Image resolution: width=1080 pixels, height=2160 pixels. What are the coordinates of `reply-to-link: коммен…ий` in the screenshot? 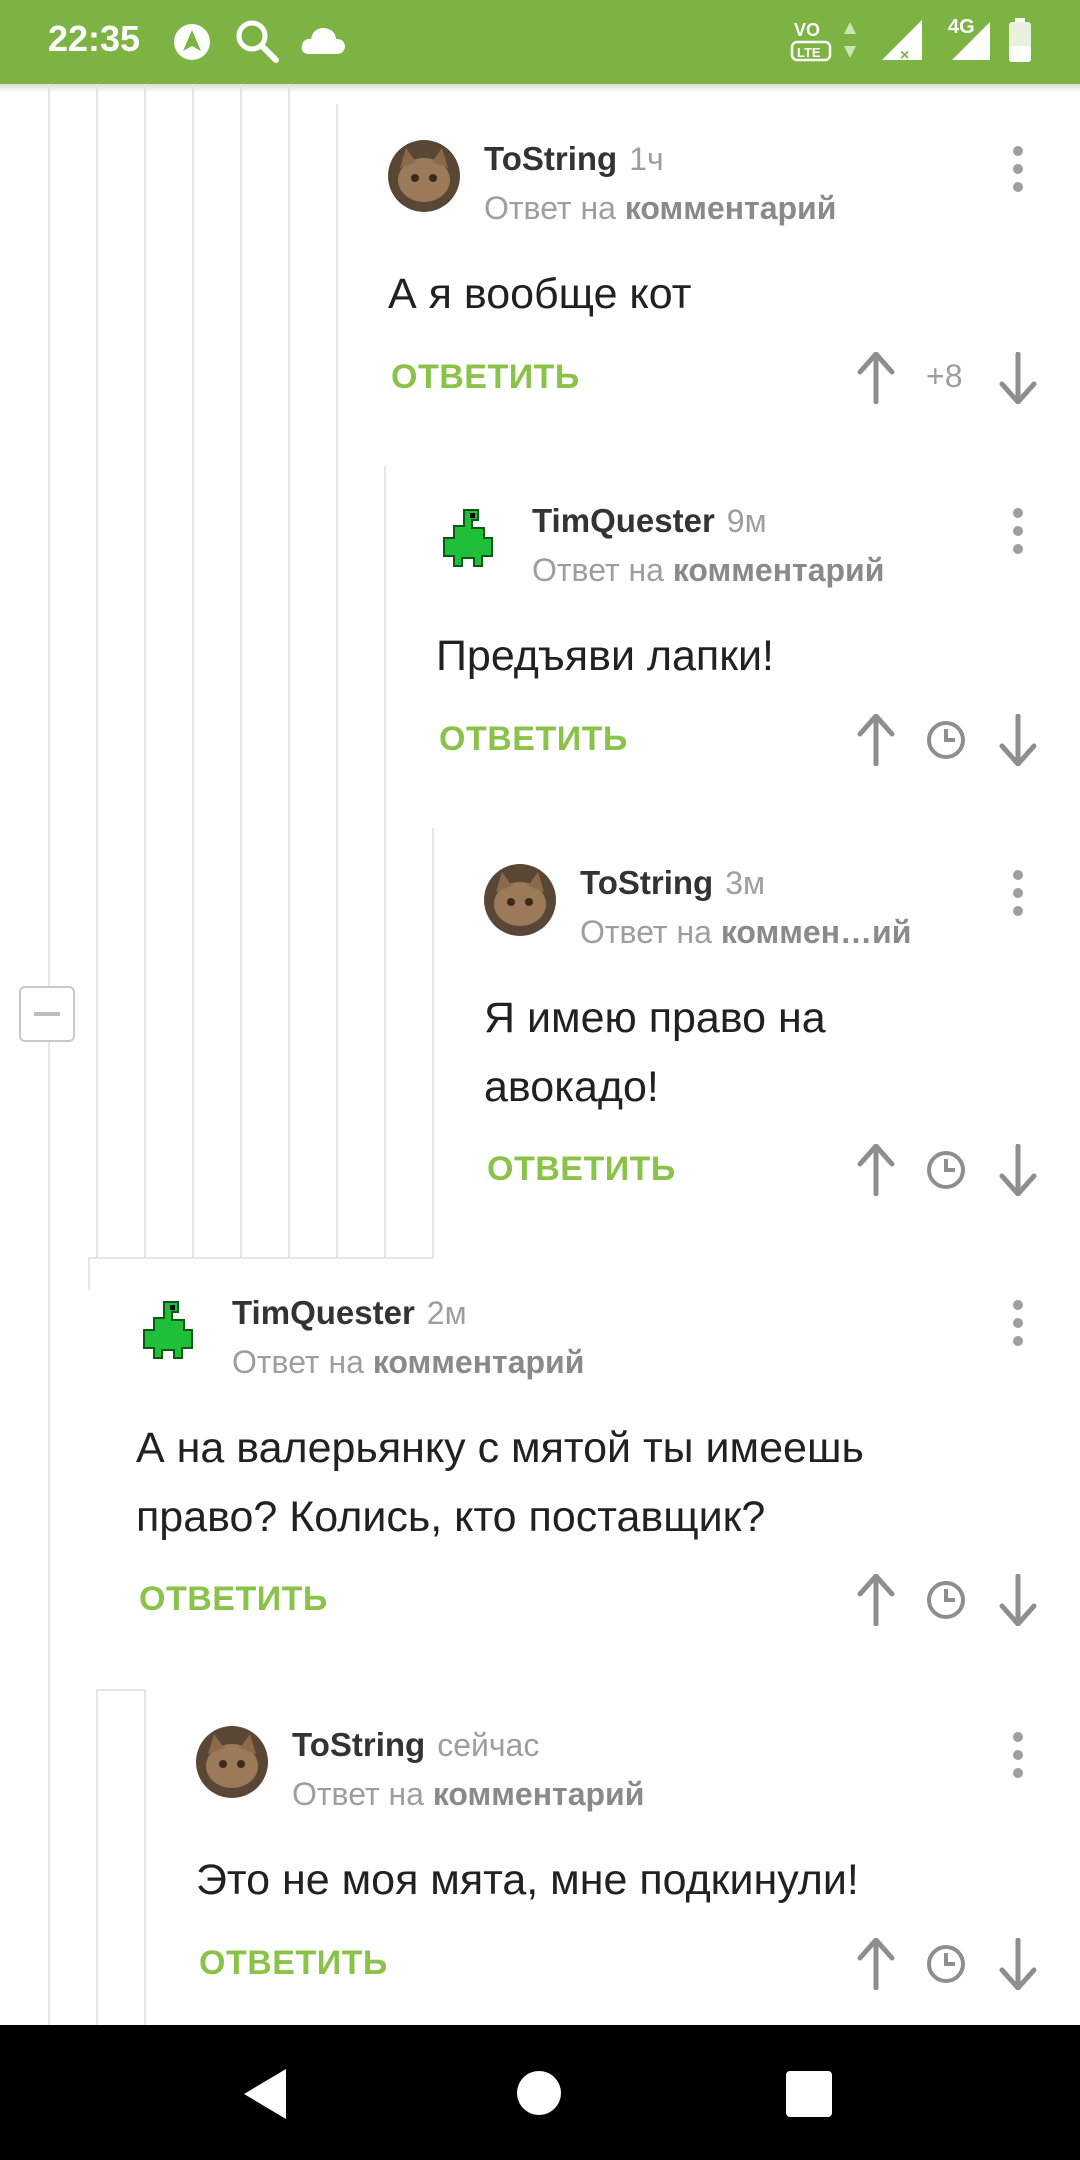 It's located at (816, 932).